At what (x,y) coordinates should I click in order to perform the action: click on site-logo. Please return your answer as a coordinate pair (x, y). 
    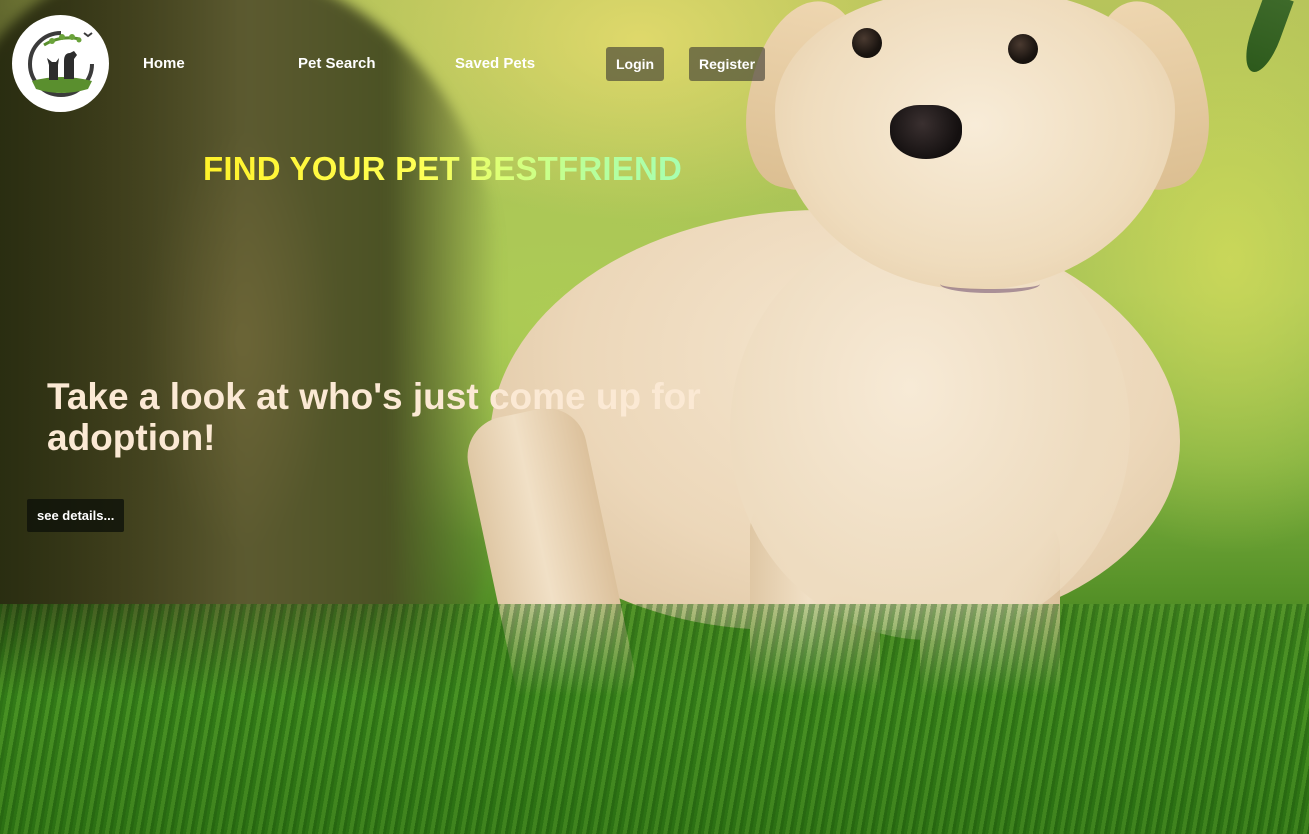
    Looking at the image, I should click on (60, 63).